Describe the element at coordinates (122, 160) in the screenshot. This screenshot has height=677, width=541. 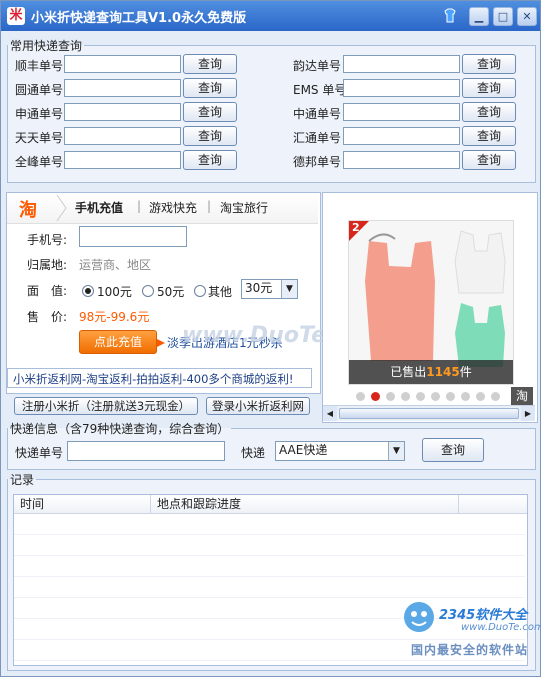
I see `qf-input` at that location.